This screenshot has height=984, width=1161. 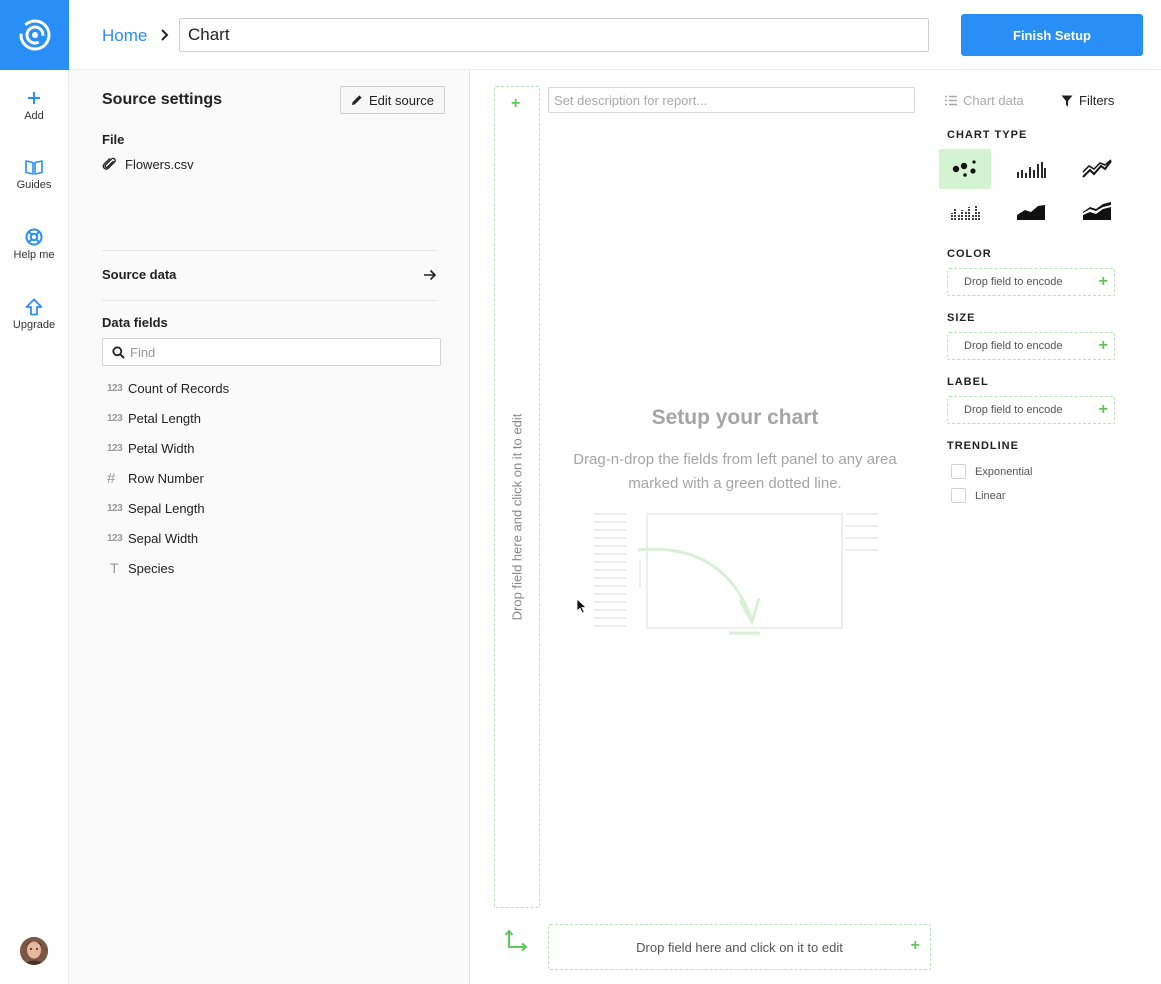 I want to click on trendline-linear: Linear, so click(x=978, y=495).